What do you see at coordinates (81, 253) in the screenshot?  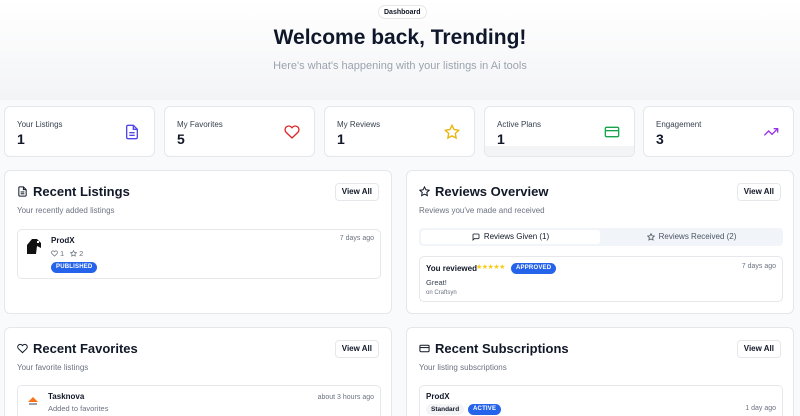 I see `stars-count: 2` at bounding box center [81, 253].